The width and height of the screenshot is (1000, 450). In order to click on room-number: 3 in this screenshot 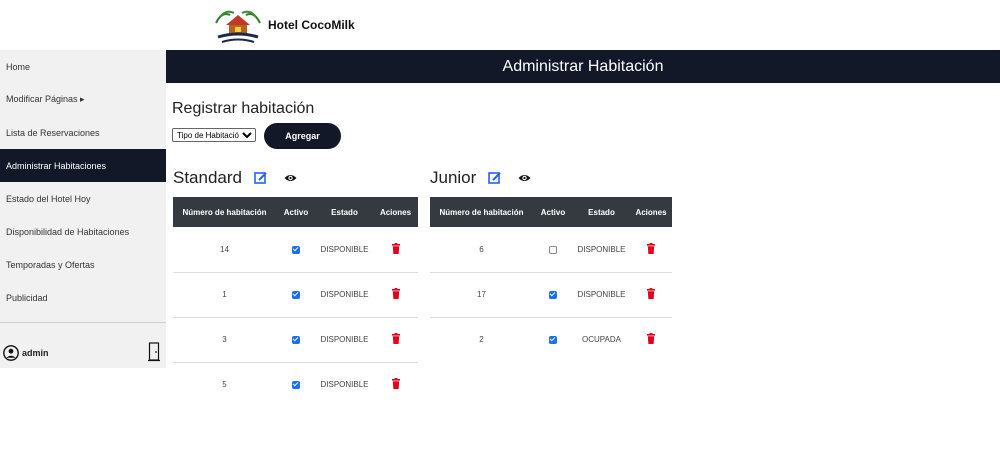, I will do `click(224, 340)`.